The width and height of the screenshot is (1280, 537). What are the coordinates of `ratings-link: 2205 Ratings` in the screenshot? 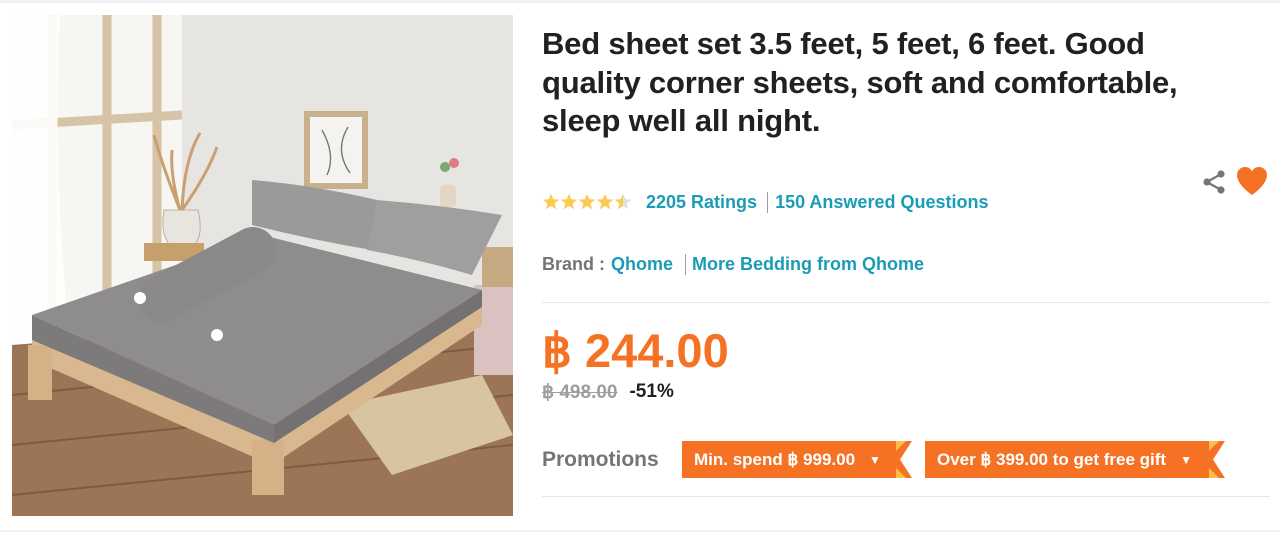 It's located at (701, 202).